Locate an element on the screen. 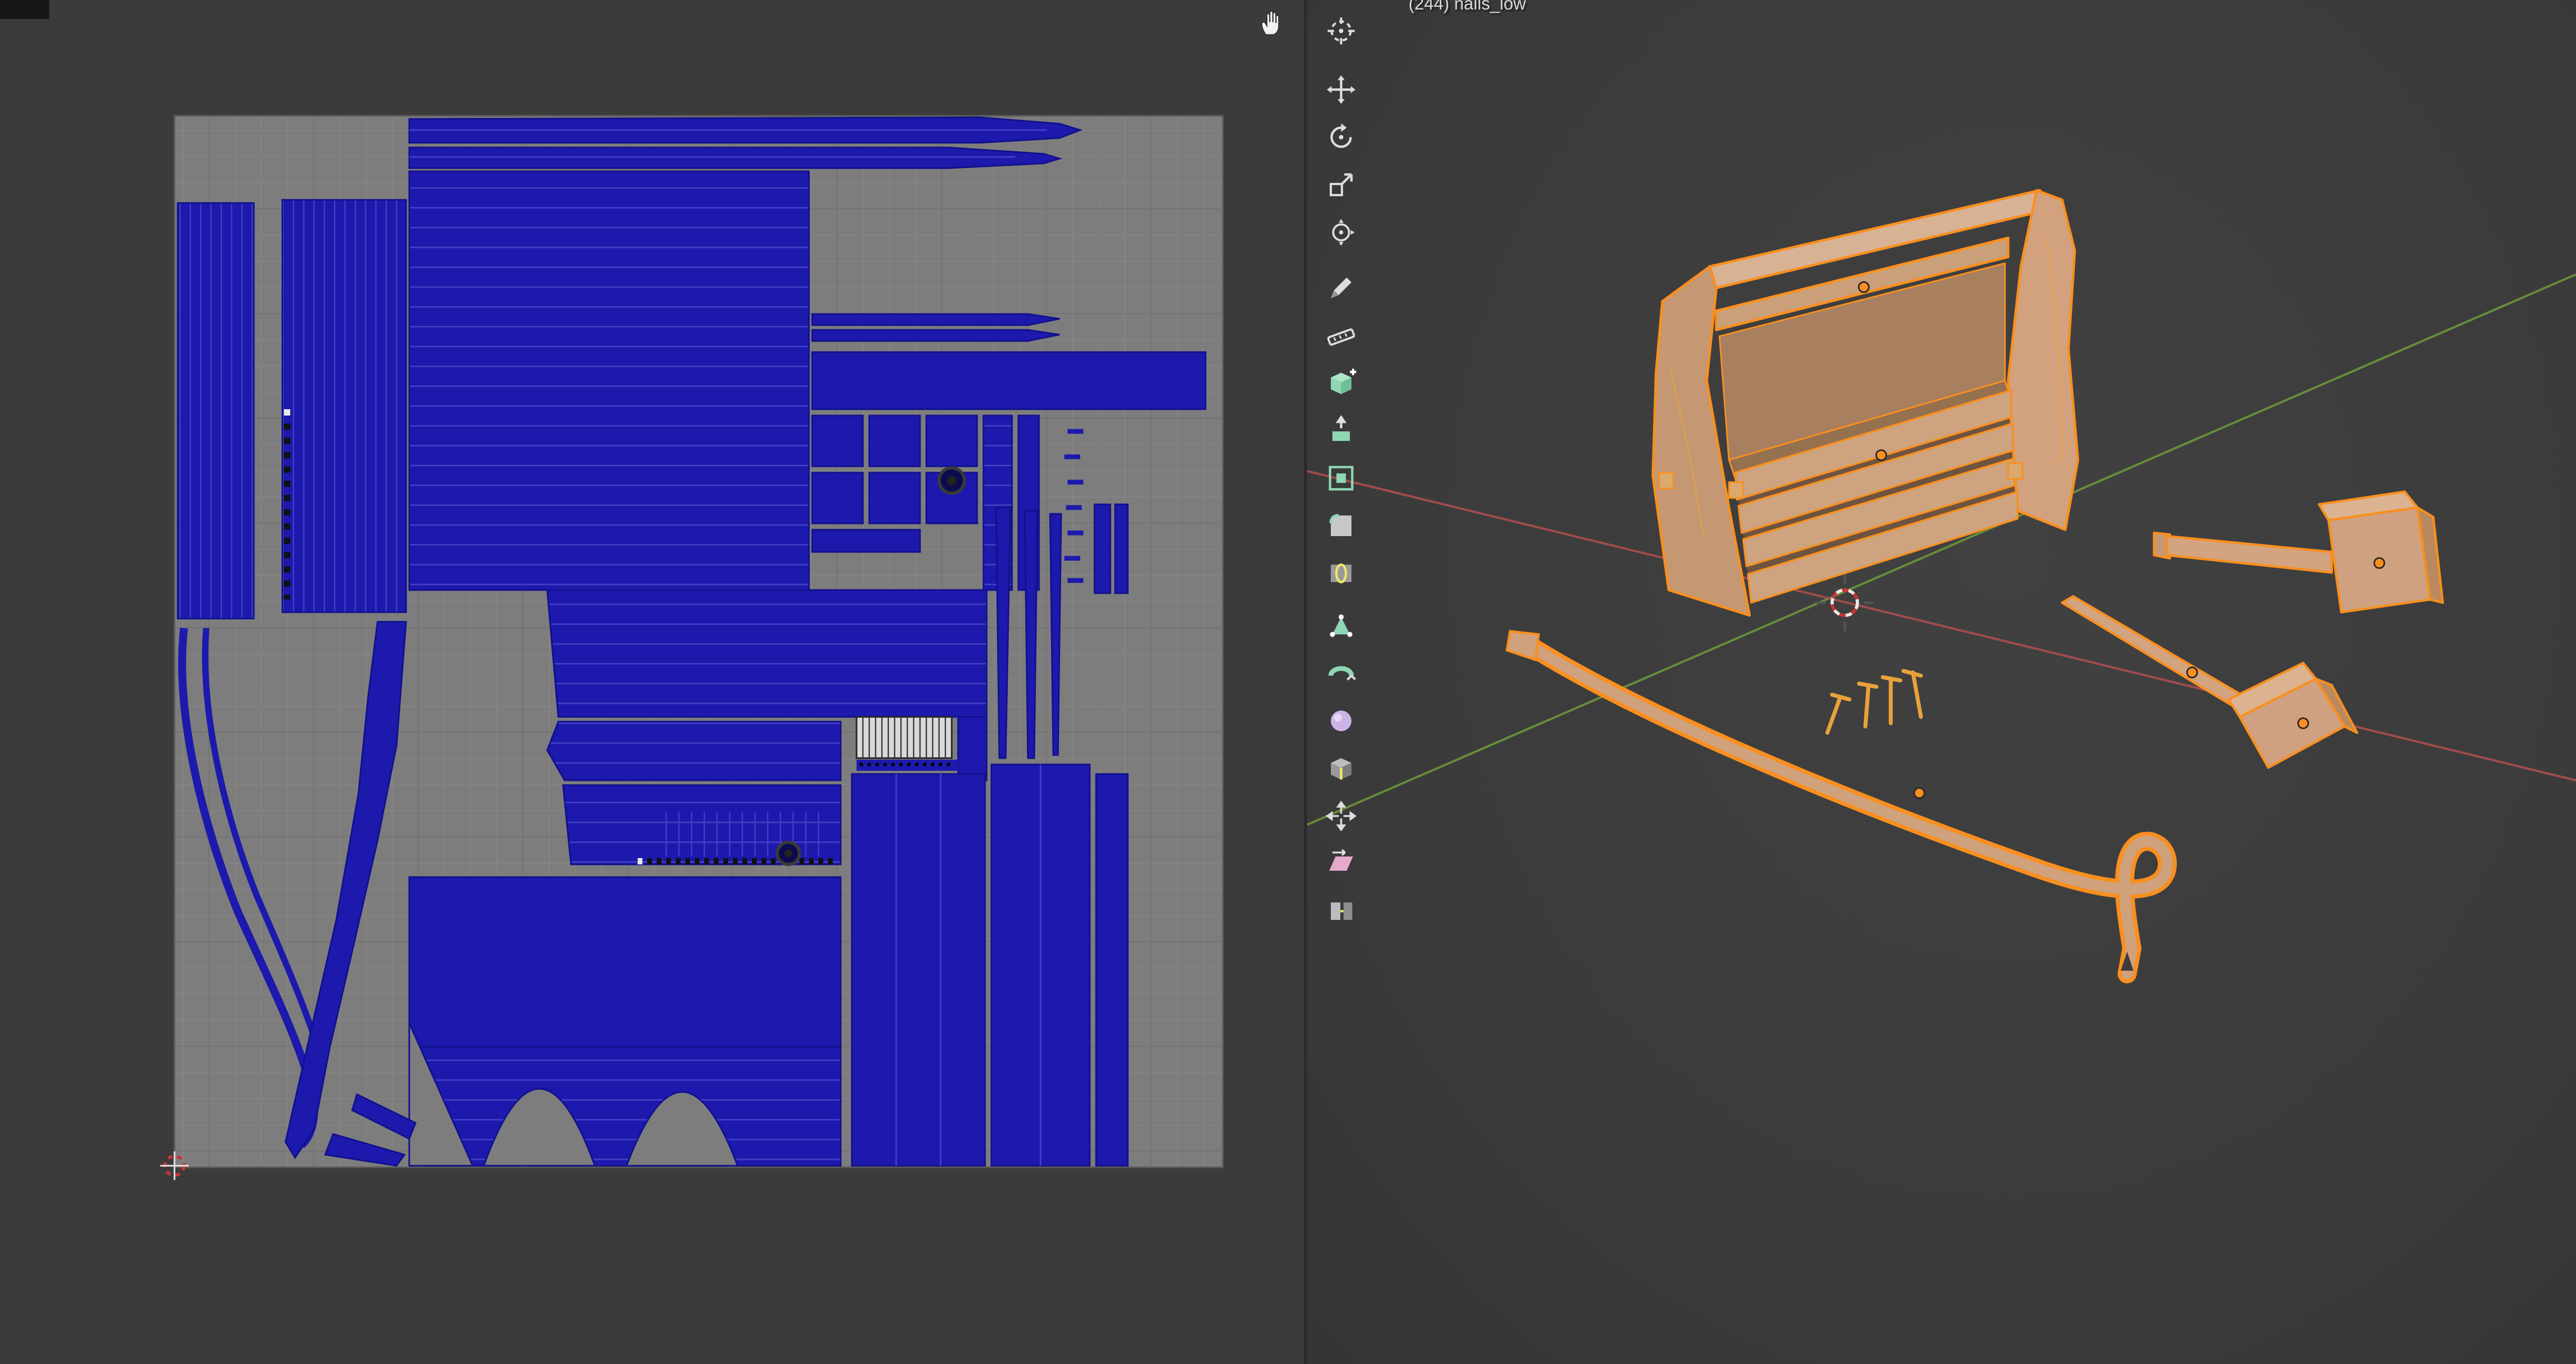 The width and height of the screenshot is (2576, 1364). measure-icon is located at coordinates (1340, 336).